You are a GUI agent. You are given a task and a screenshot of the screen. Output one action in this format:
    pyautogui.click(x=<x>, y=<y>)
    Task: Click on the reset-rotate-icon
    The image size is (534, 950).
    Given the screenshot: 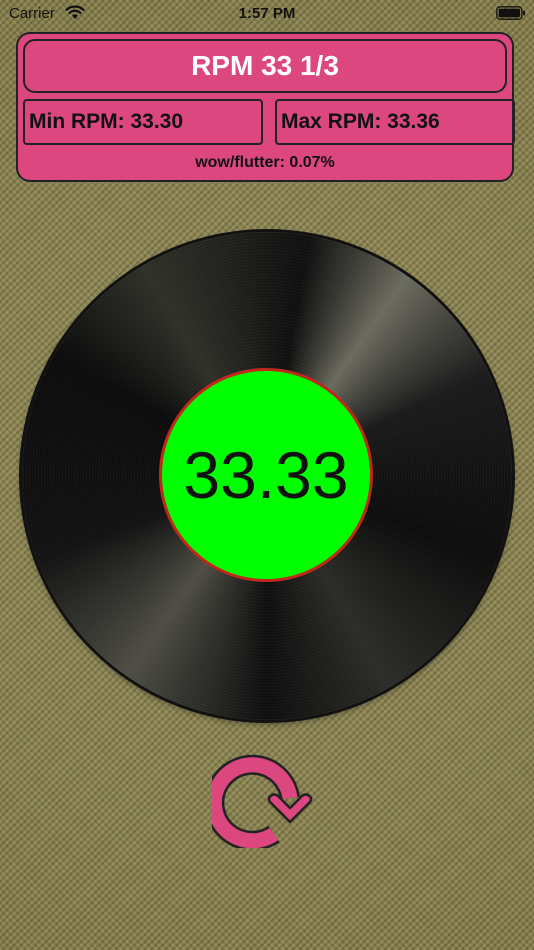 What is the action you would take?
    pyautogui.click(x=258, y=802)
    